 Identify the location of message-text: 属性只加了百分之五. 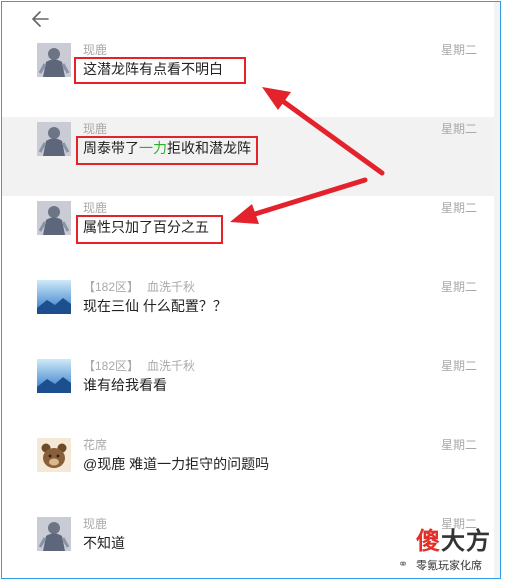
(146, 227).